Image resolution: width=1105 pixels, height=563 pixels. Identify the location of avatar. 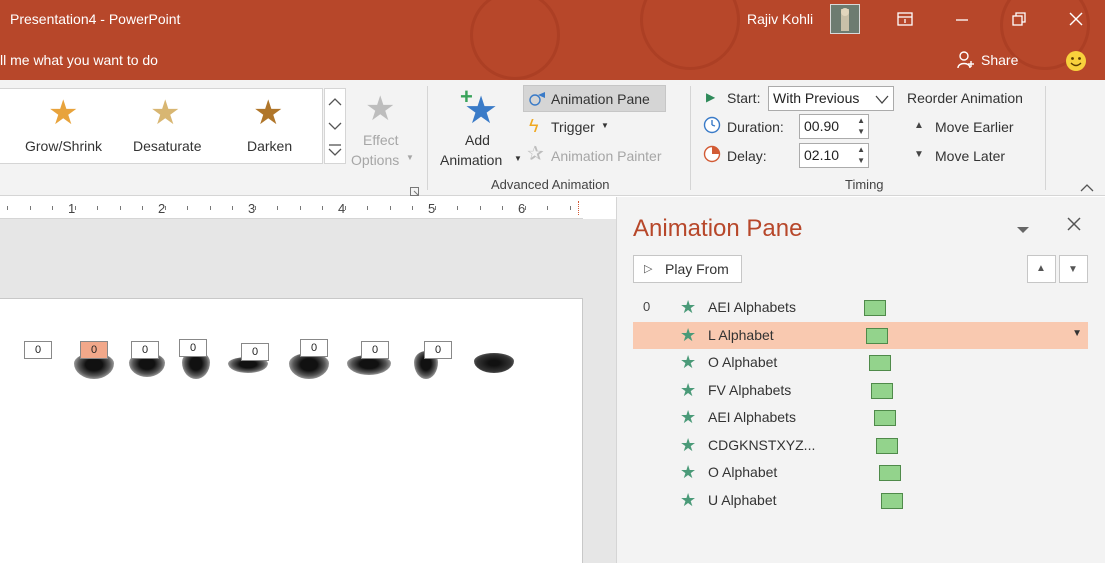
(845, 19).